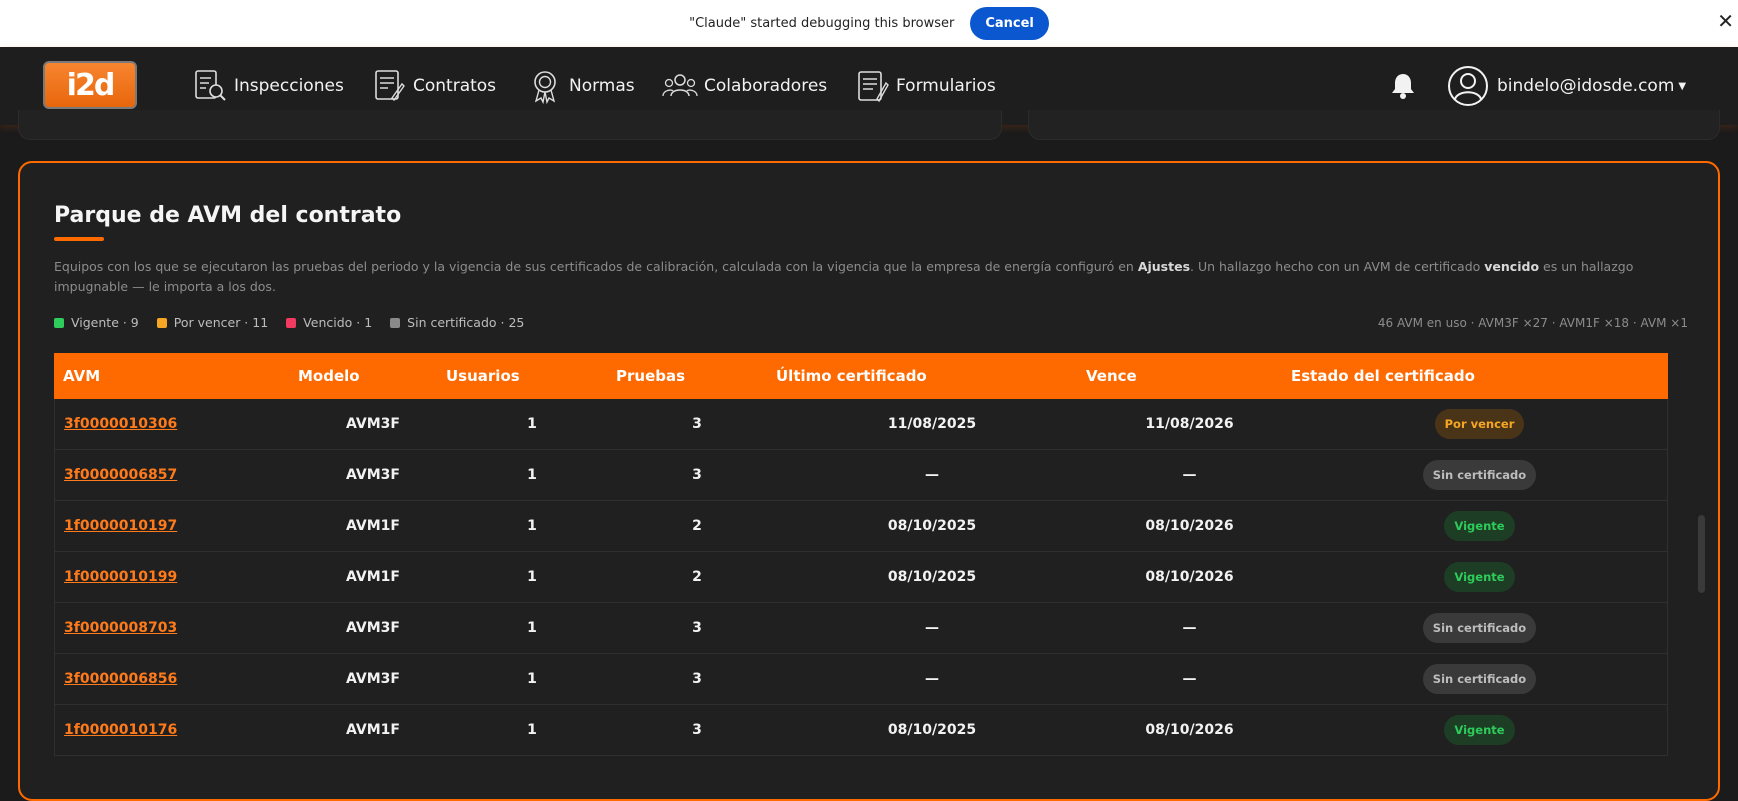 Image resolution: width=1738 pixels, height=801 pixels. Describe the element at coordinates (1725, 21) in the screenshot. I see `close-icon: ✕` at that location.